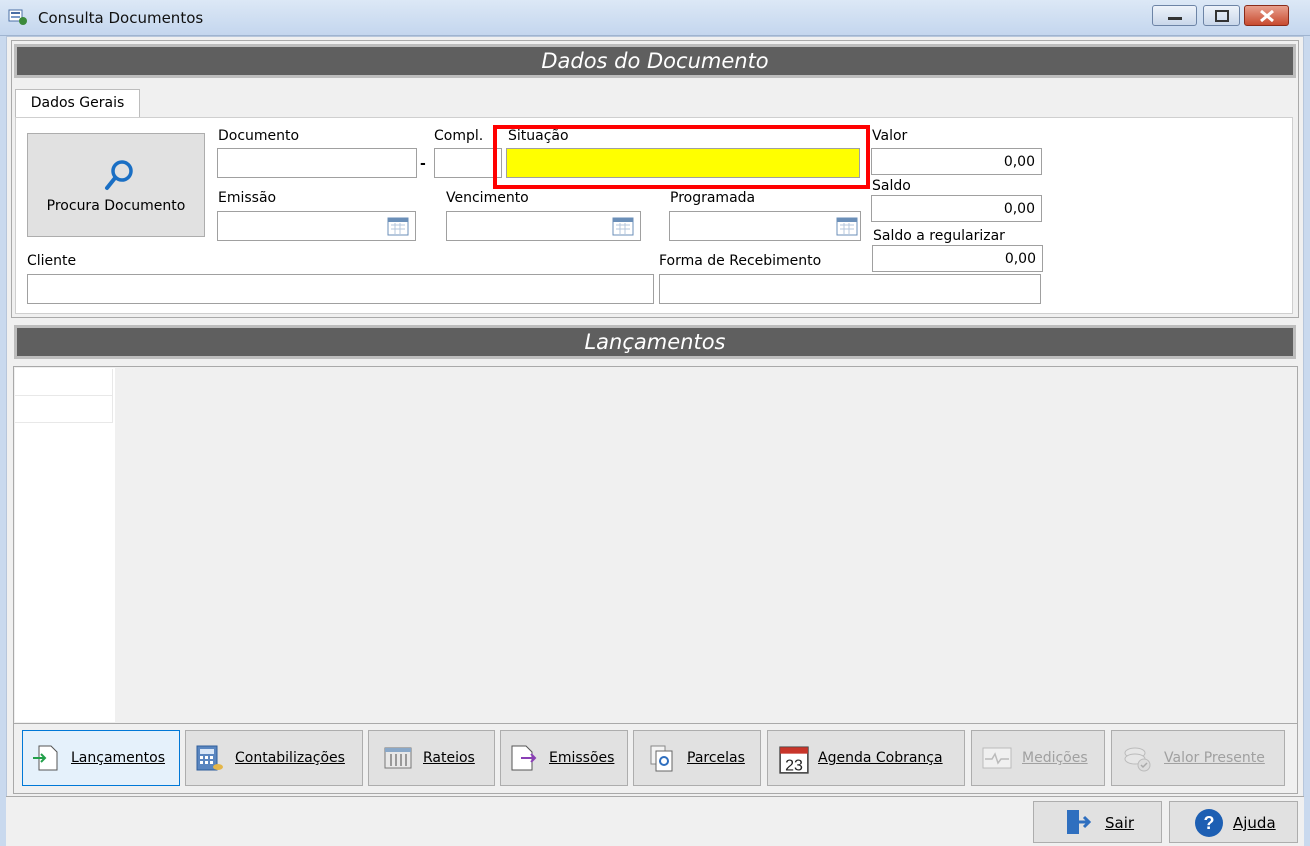 The image size is (1310, 846). I want to click on close-icon, so click(1267, 16).